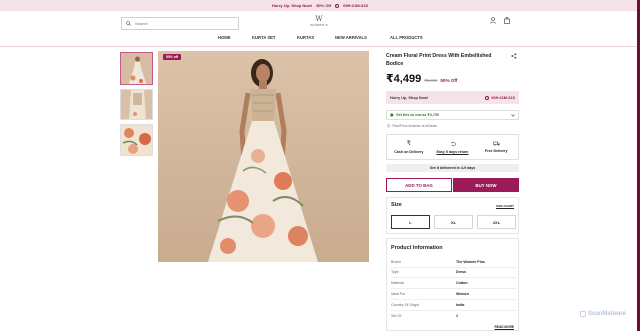  I want to click on info-value: Women, so click(462, 294).